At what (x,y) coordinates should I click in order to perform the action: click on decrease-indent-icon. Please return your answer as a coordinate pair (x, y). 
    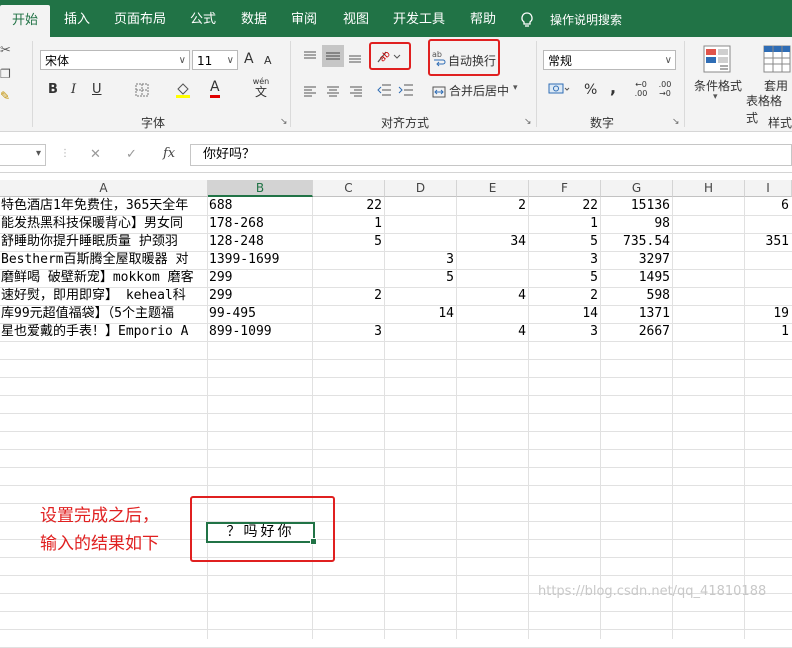
    Looking at the image, I should click on (384, 91).